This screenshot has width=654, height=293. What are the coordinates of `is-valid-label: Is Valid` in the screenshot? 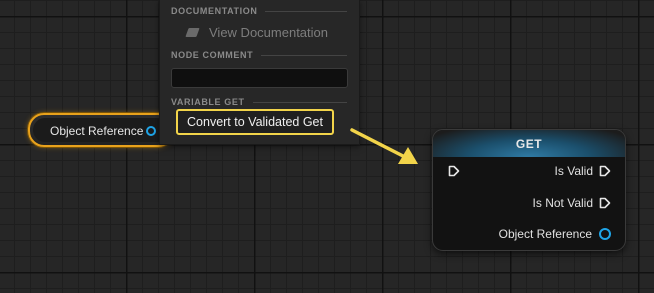 It's located at (573, 171).